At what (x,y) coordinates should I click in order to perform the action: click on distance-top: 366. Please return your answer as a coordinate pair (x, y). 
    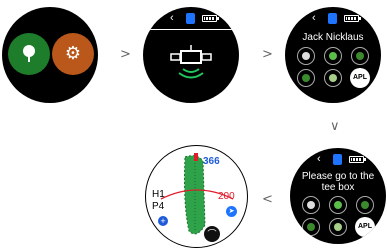
    Looking at the image, I should click on (211, 161).